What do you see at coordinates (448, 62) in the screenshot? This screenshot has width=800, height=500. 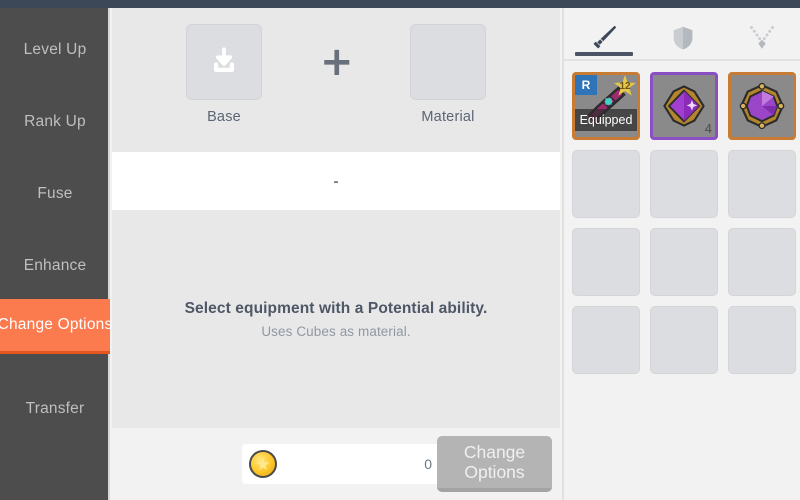 I see `material-slot` at bounding box center [448, 62].